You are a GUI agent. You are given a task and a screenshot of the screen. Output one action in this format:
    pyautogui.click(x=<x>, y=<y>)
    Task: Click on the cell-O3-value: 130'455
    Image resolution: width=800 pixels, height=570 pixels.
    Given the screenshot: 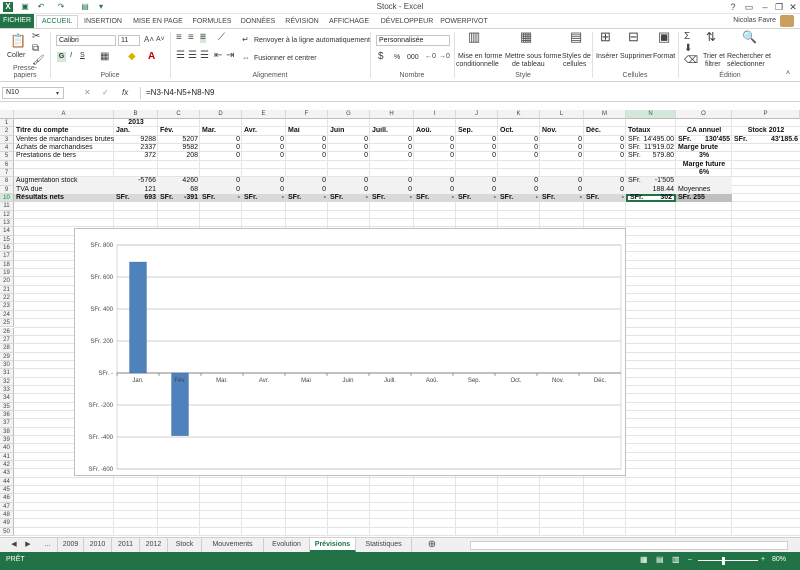 What is the action you would take?
    pyautogui.click(x=711, y=140)
    